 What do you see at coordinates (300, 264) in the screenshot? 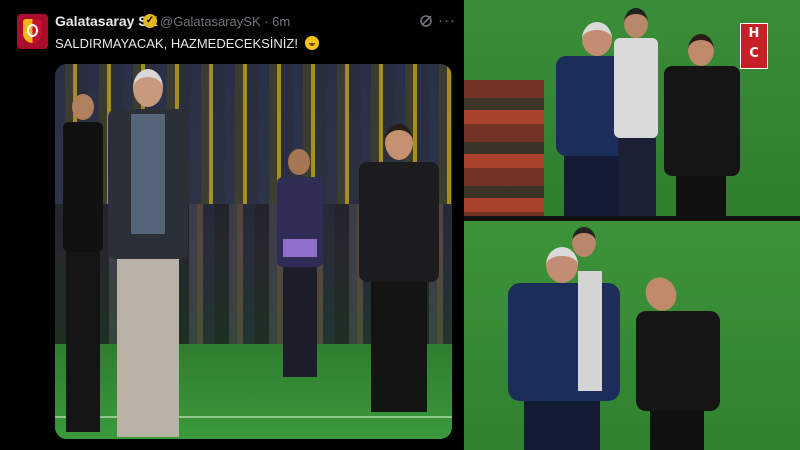
I see `photo-figure-background-staff` at bounding box center [300, 264].